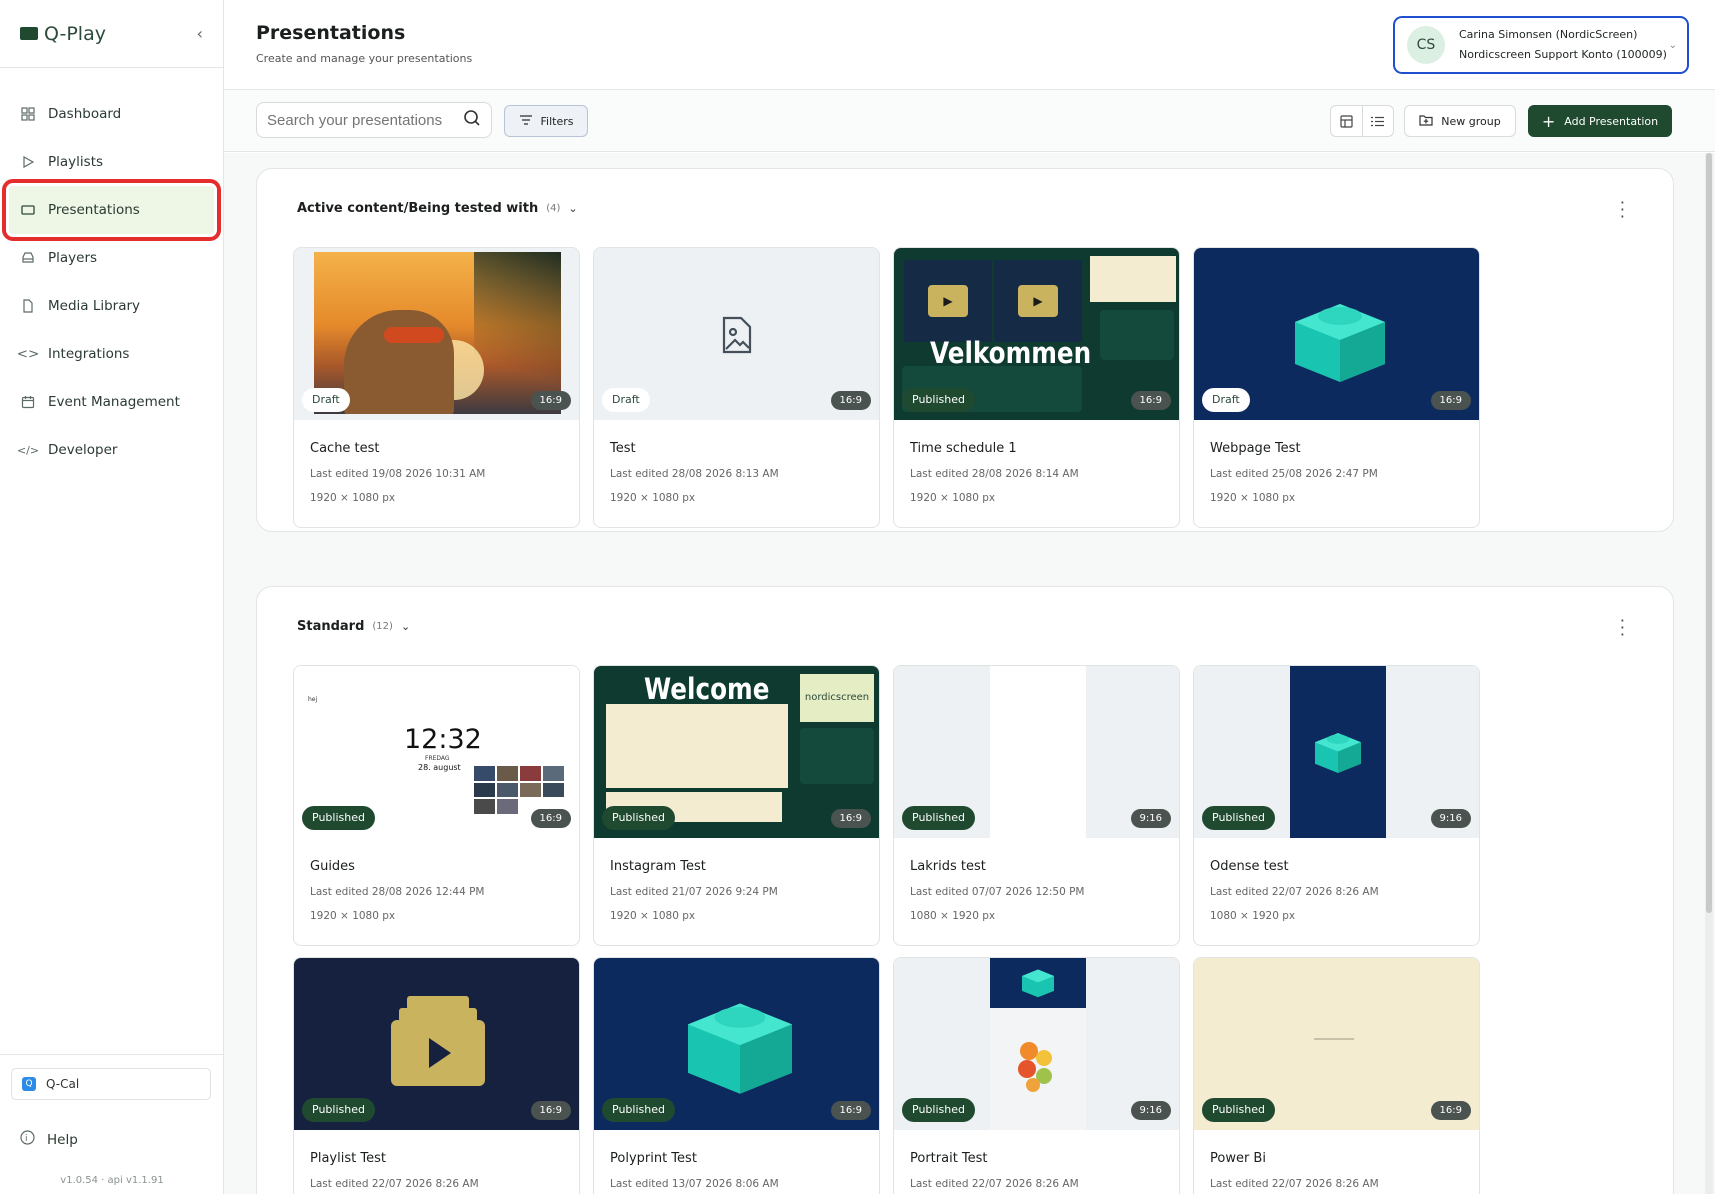  Describe the element at coordinates (1600, 121) in the screenshot. I see `add-presentation-button: + Add Presentation` at that location.